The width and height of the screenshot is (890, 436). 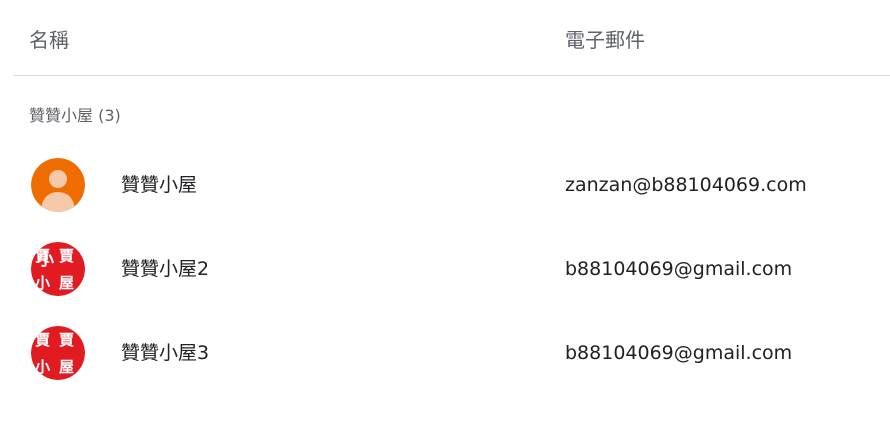 I want to click on contact-name: 贊贊小屋2, so click(x=165, y=269).